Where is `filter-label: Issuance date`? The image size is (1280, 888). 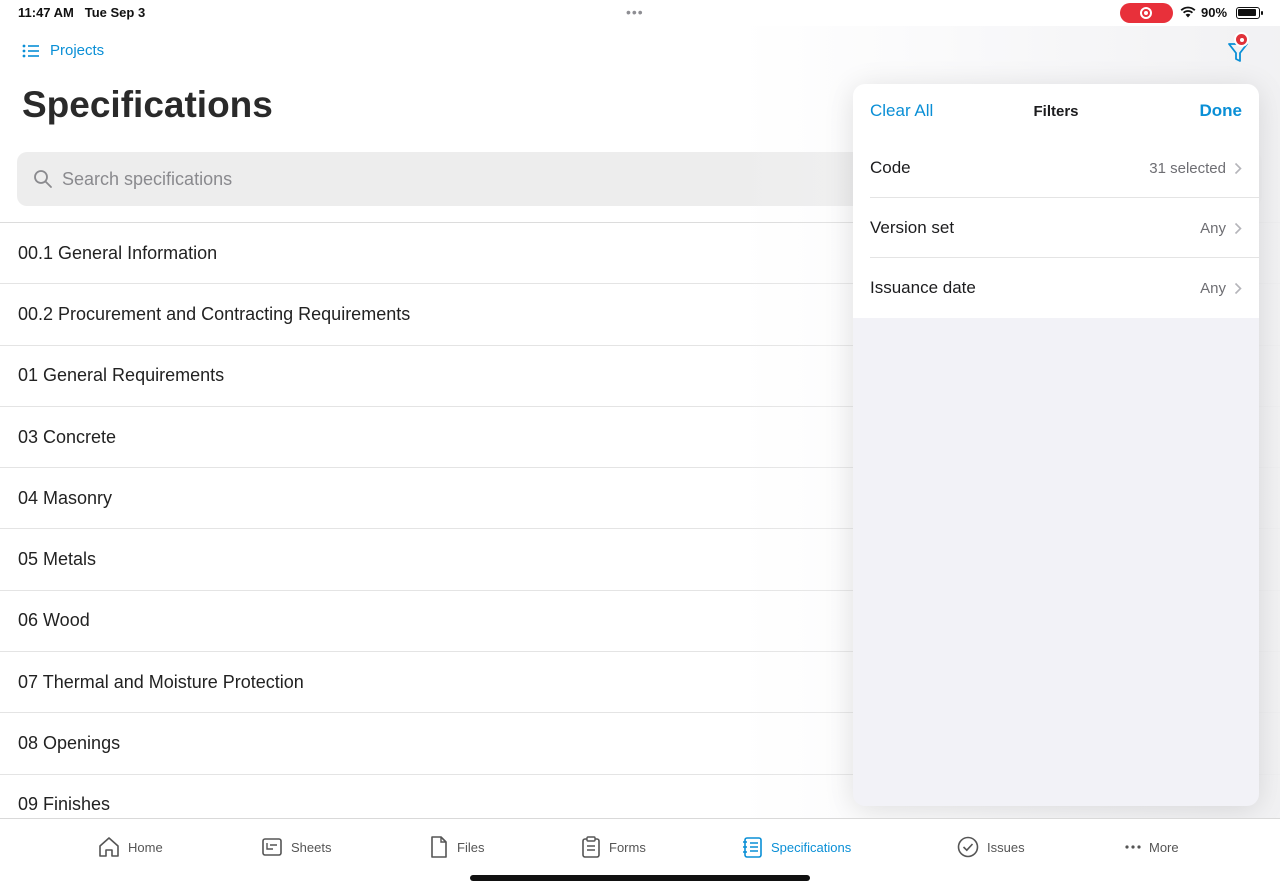
filter-label: Issuance date is located at coordinates (923, 287).